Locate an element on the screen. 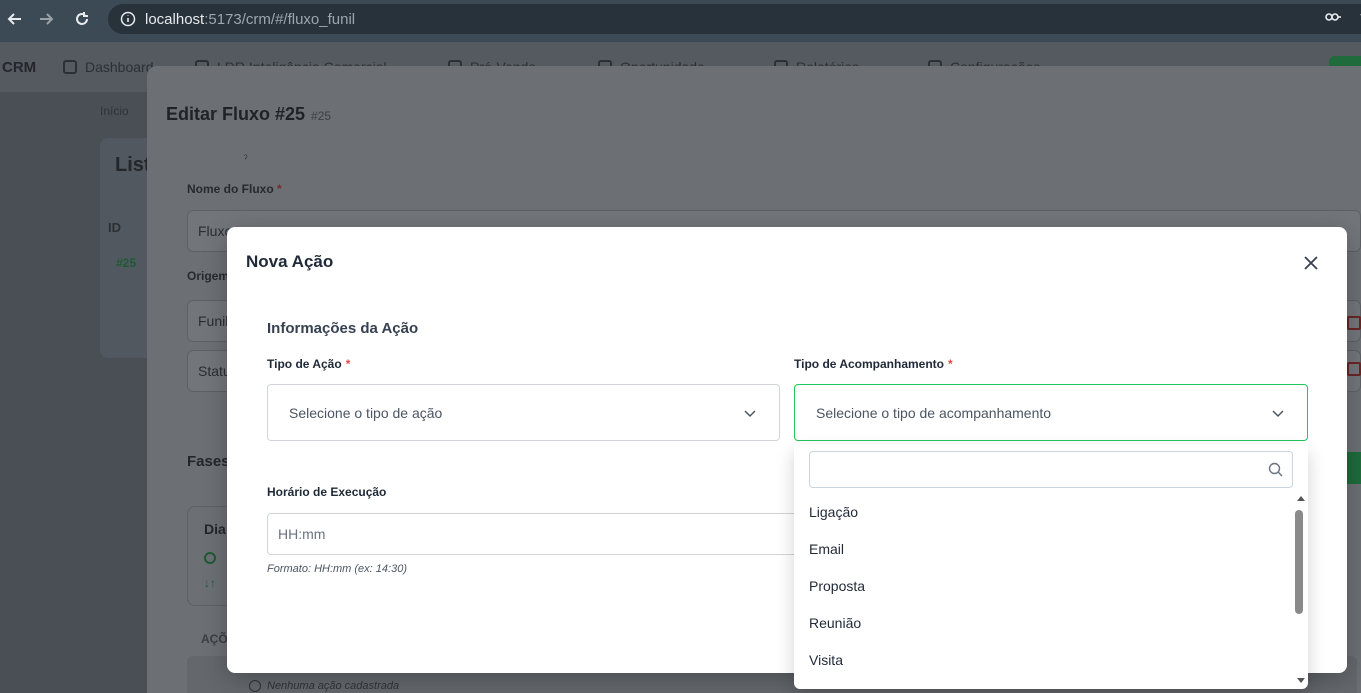  option-email: Email is located at coordinates (826, 549).